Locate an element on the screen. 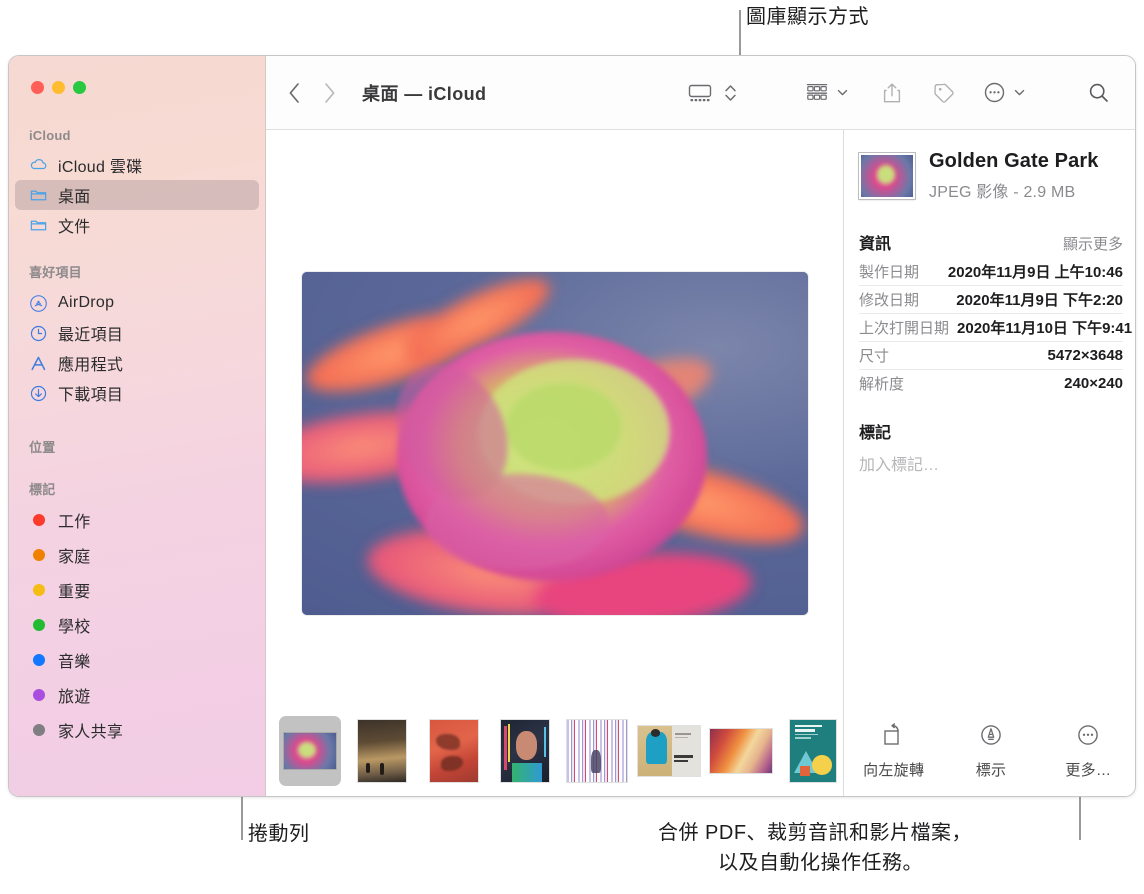 The width and height of the screenshot is (1144, 894). sidebar-item-label: 重要 is located at coordinates (74, 592).